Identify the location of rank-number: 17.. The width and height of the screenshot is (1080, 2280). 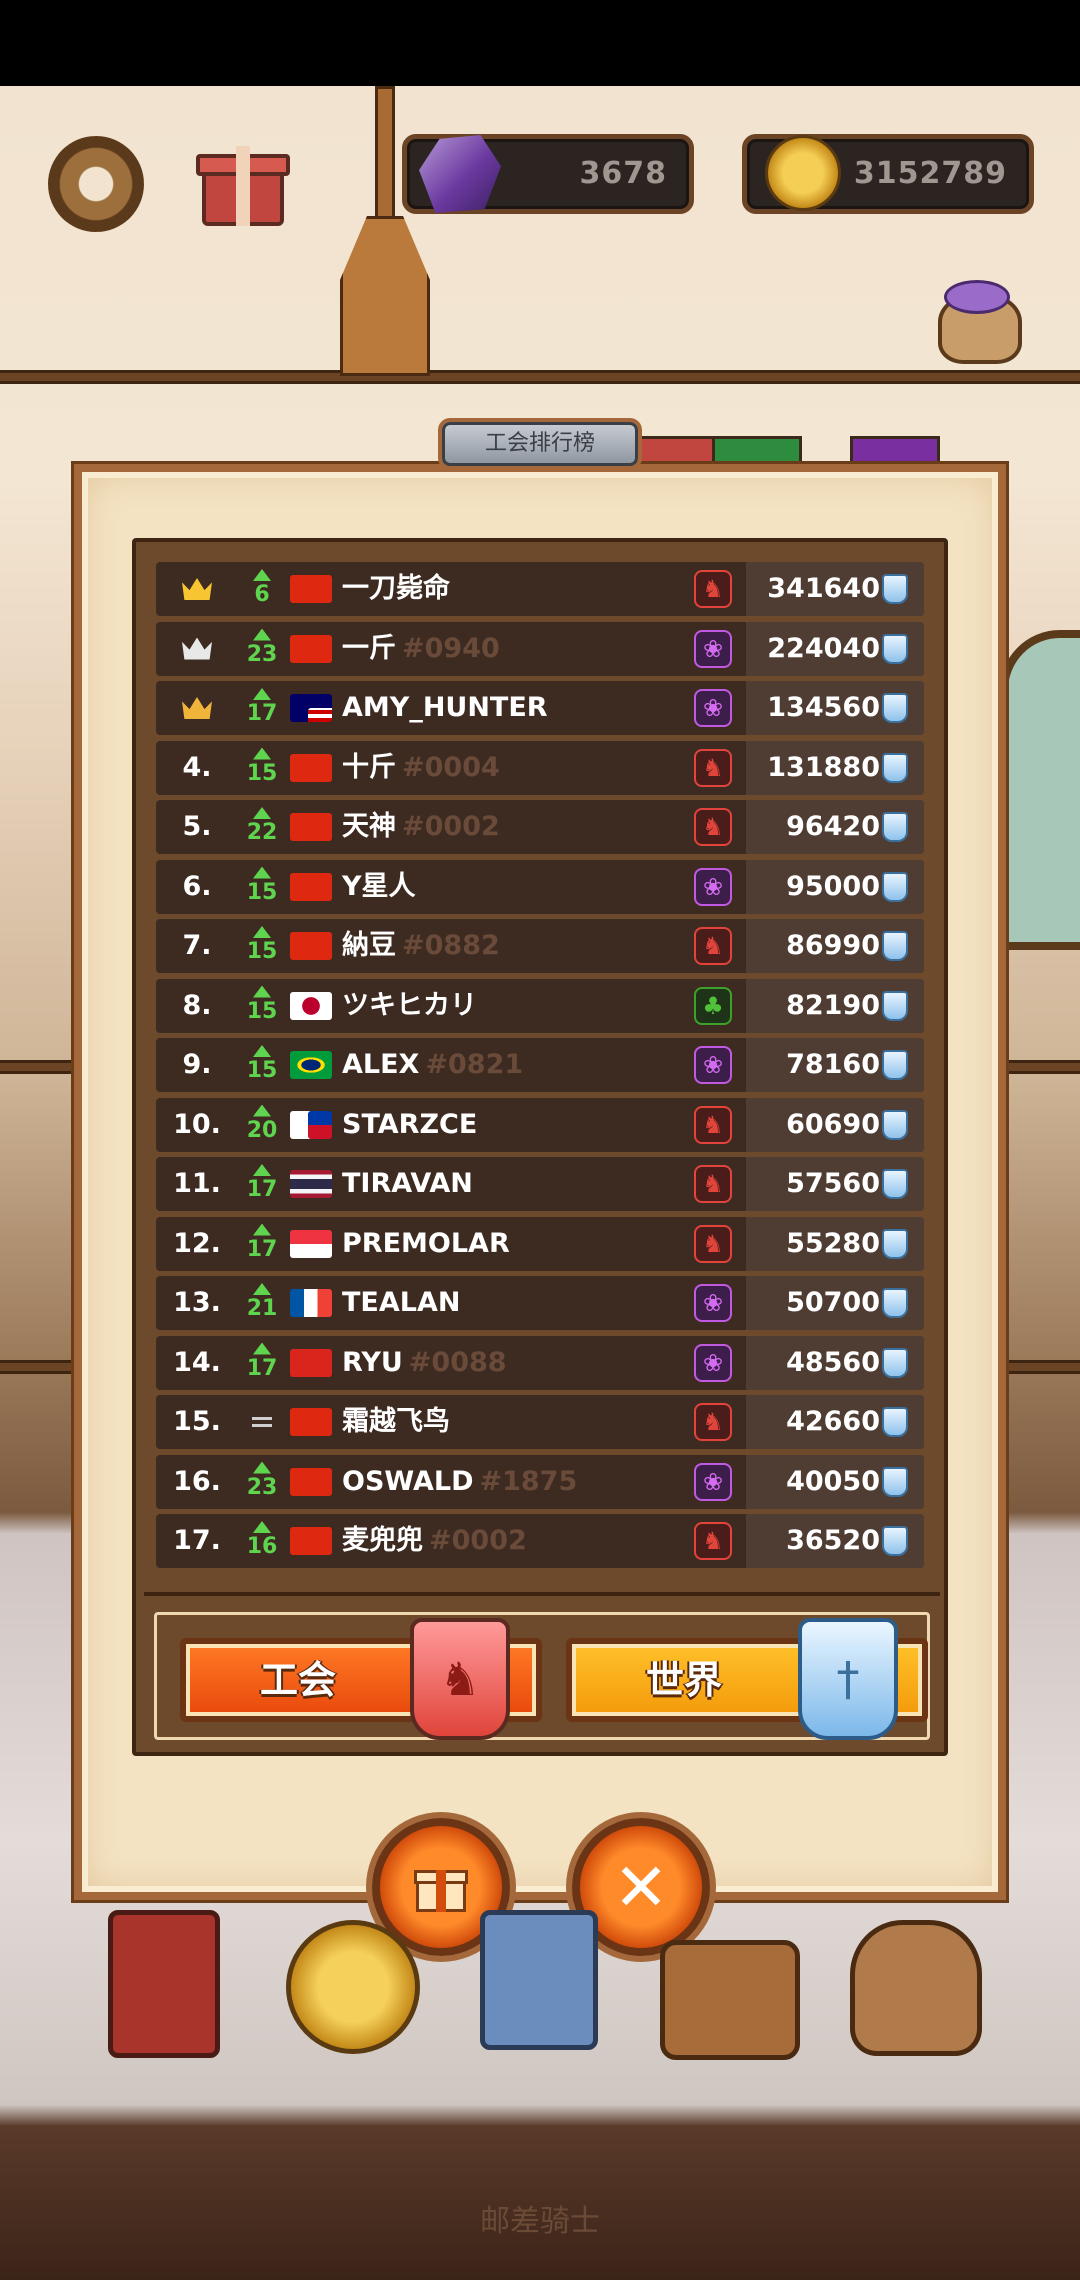
(197, 1540).